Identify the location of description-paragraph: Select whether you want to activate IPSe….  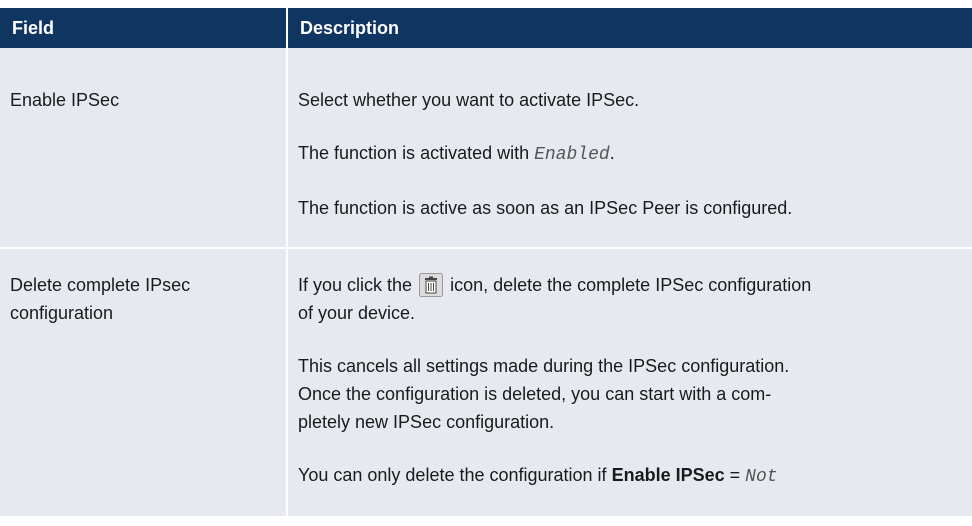
(469, 100).